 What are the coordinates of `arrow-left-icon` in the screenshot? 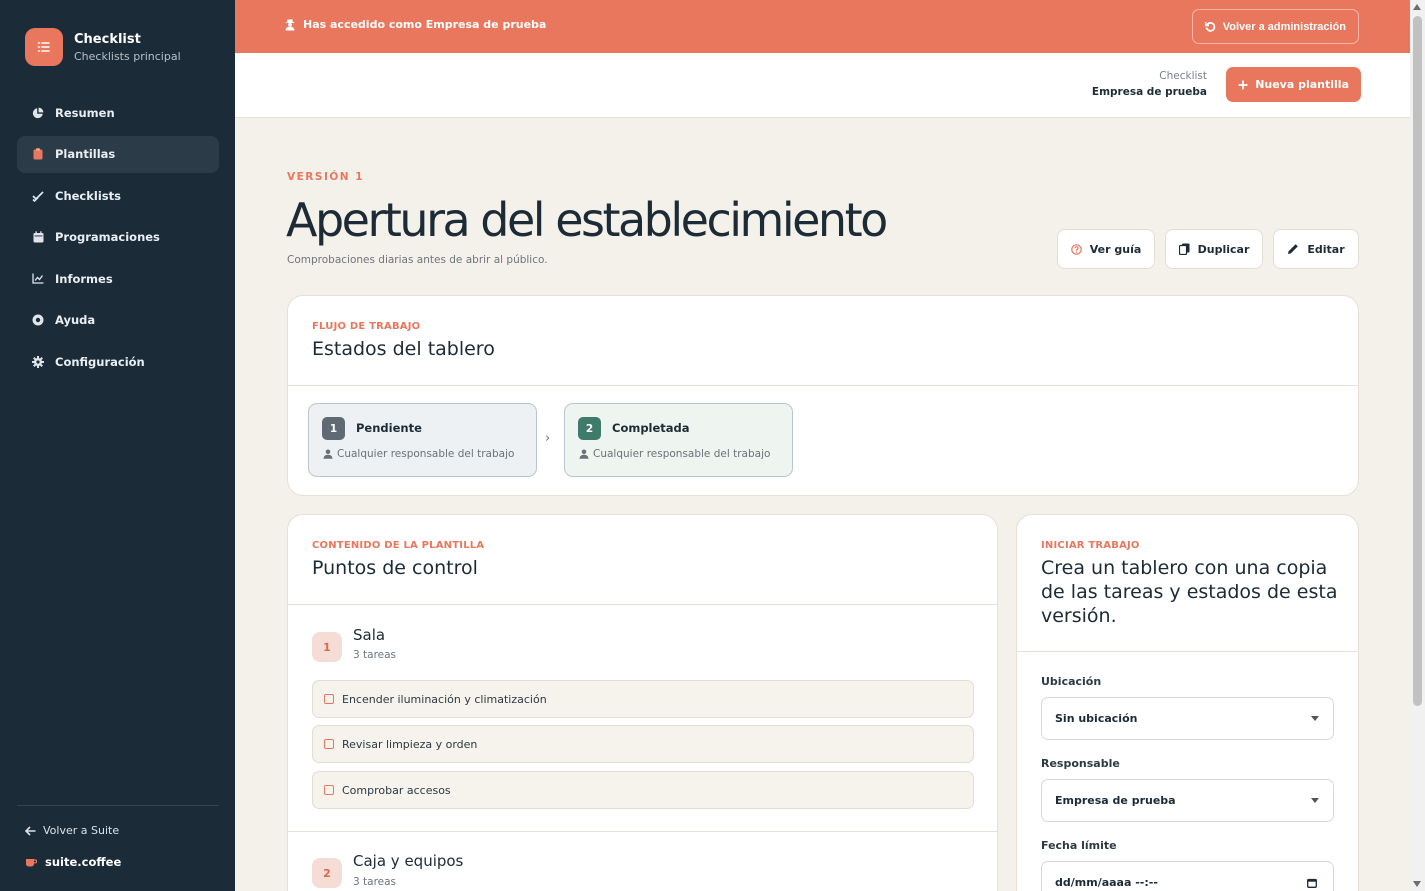 It's located at (30, 830).